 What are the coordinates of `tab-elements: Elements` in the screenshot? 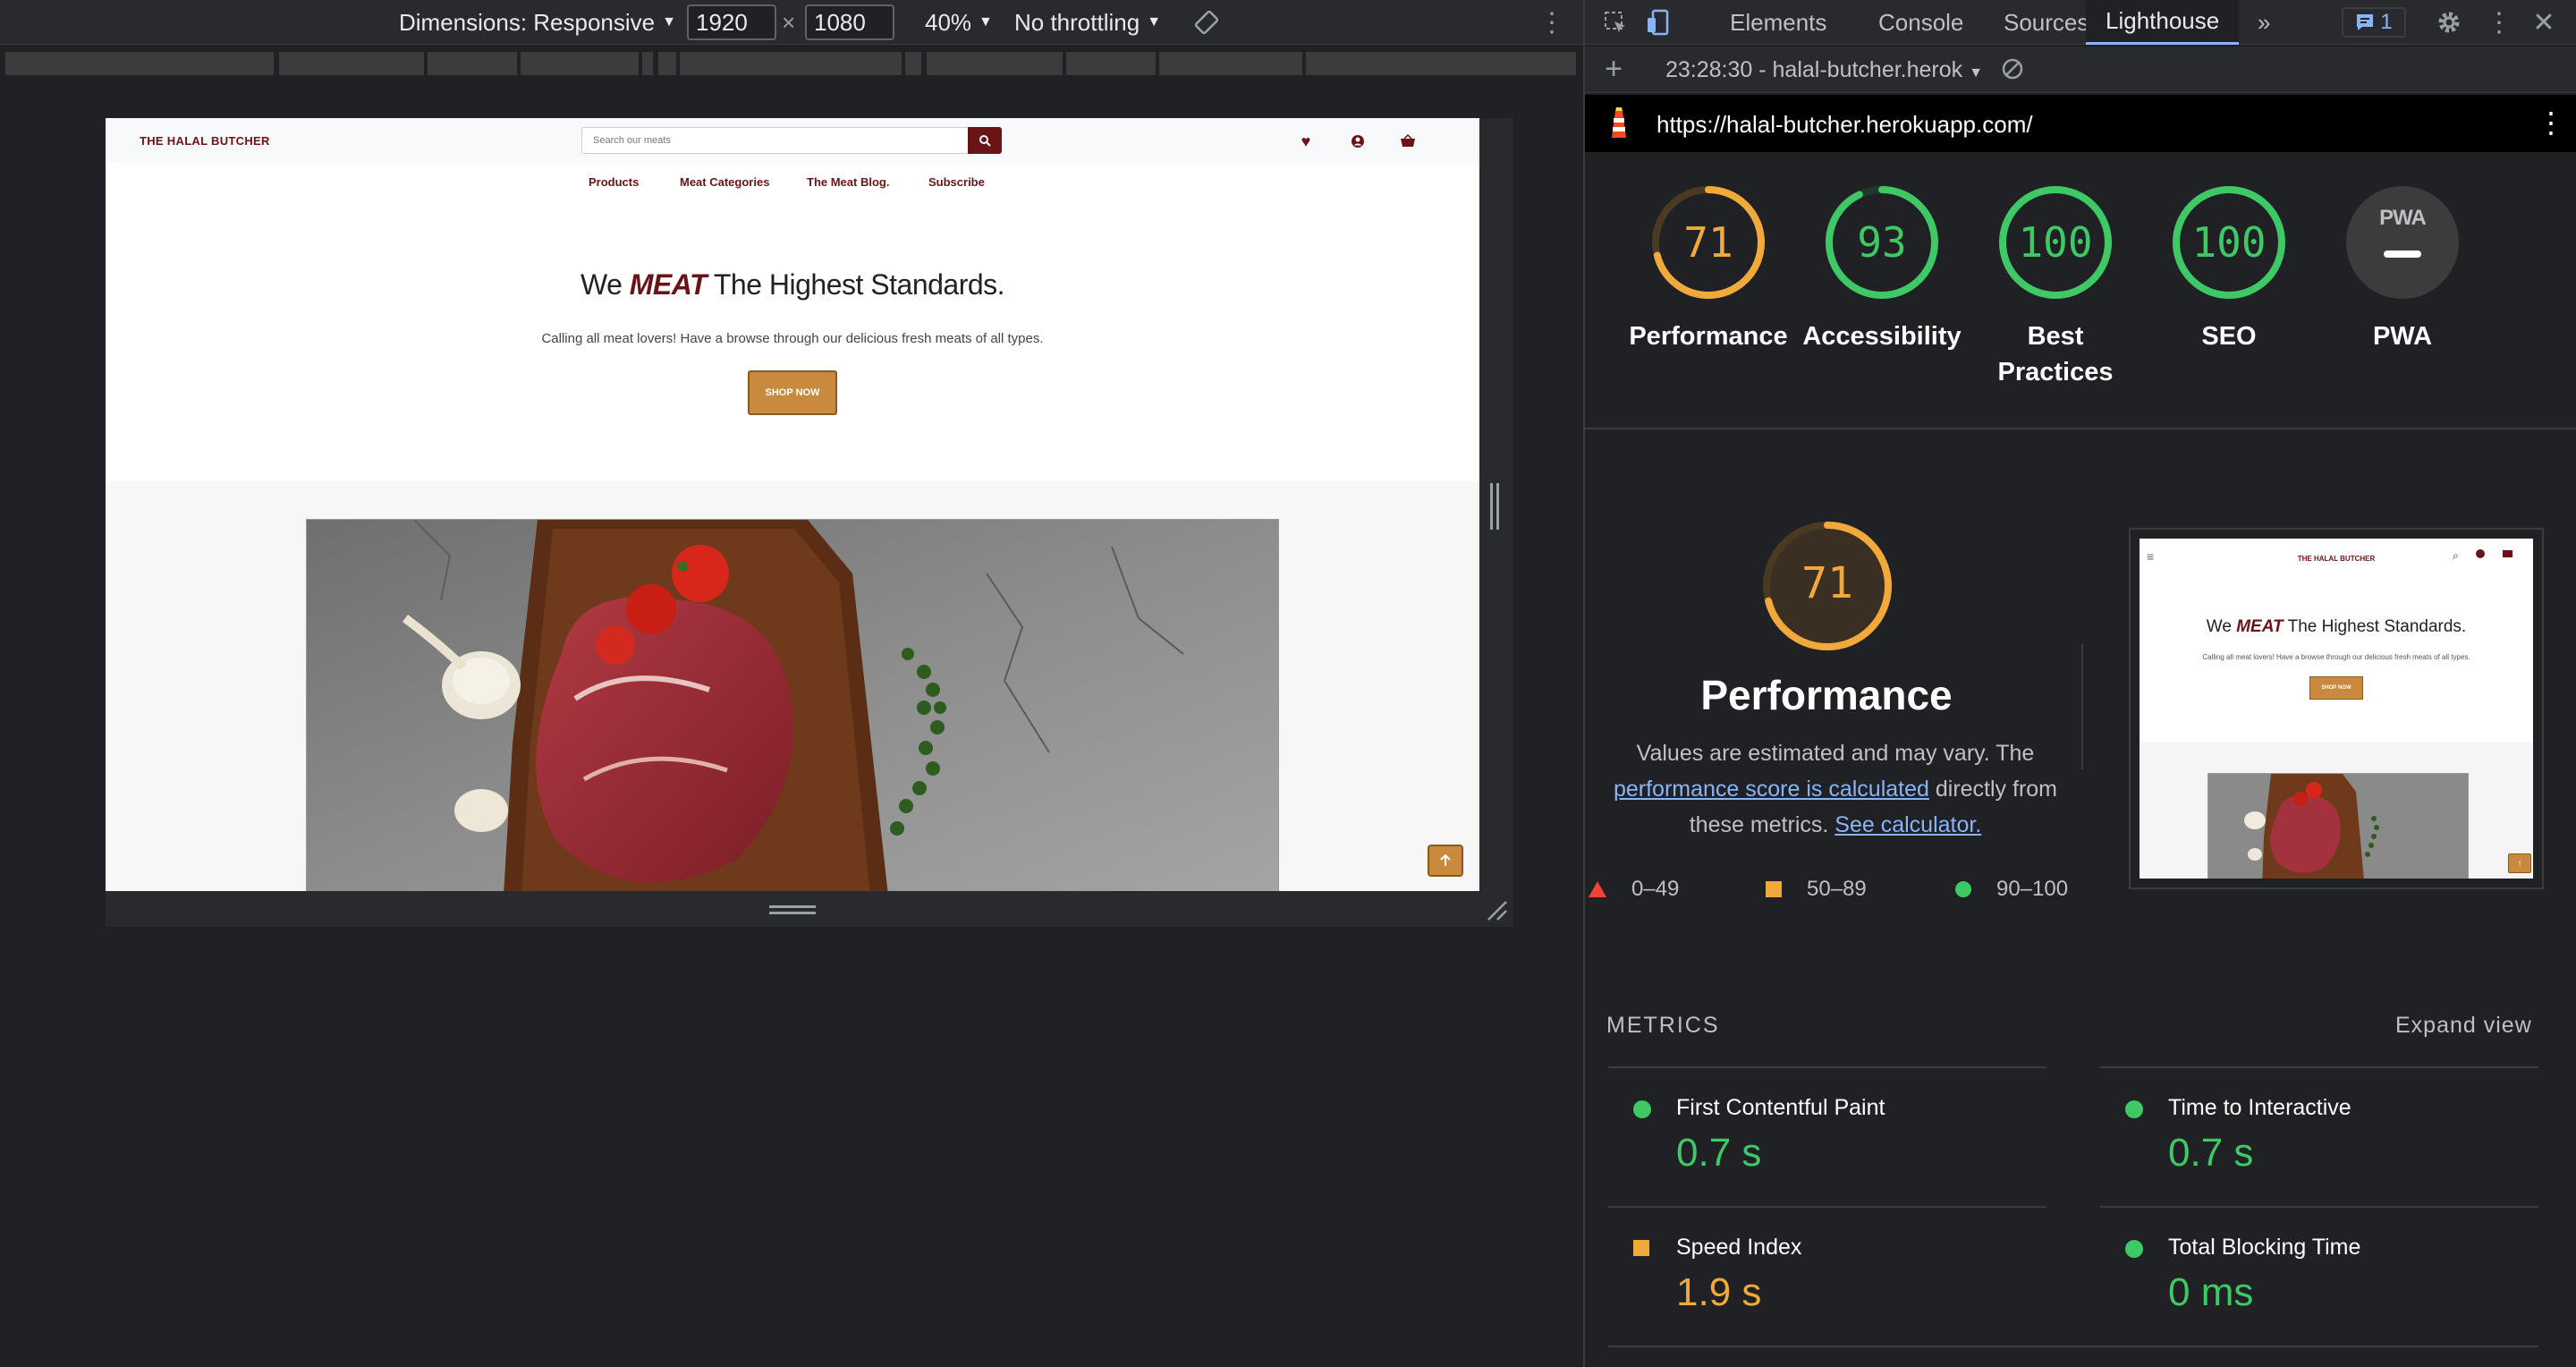 It's located at (1778, 22).